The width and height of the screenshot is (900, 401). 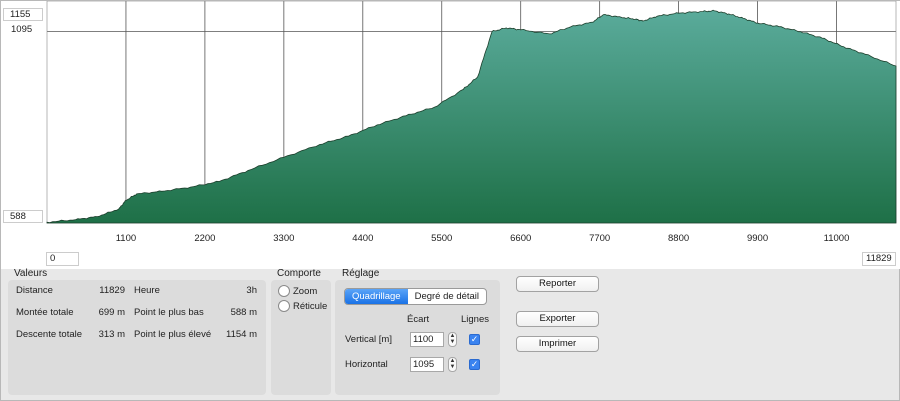 I want to click on total-ascent-value: 699 m, so click(x=111, y=312).